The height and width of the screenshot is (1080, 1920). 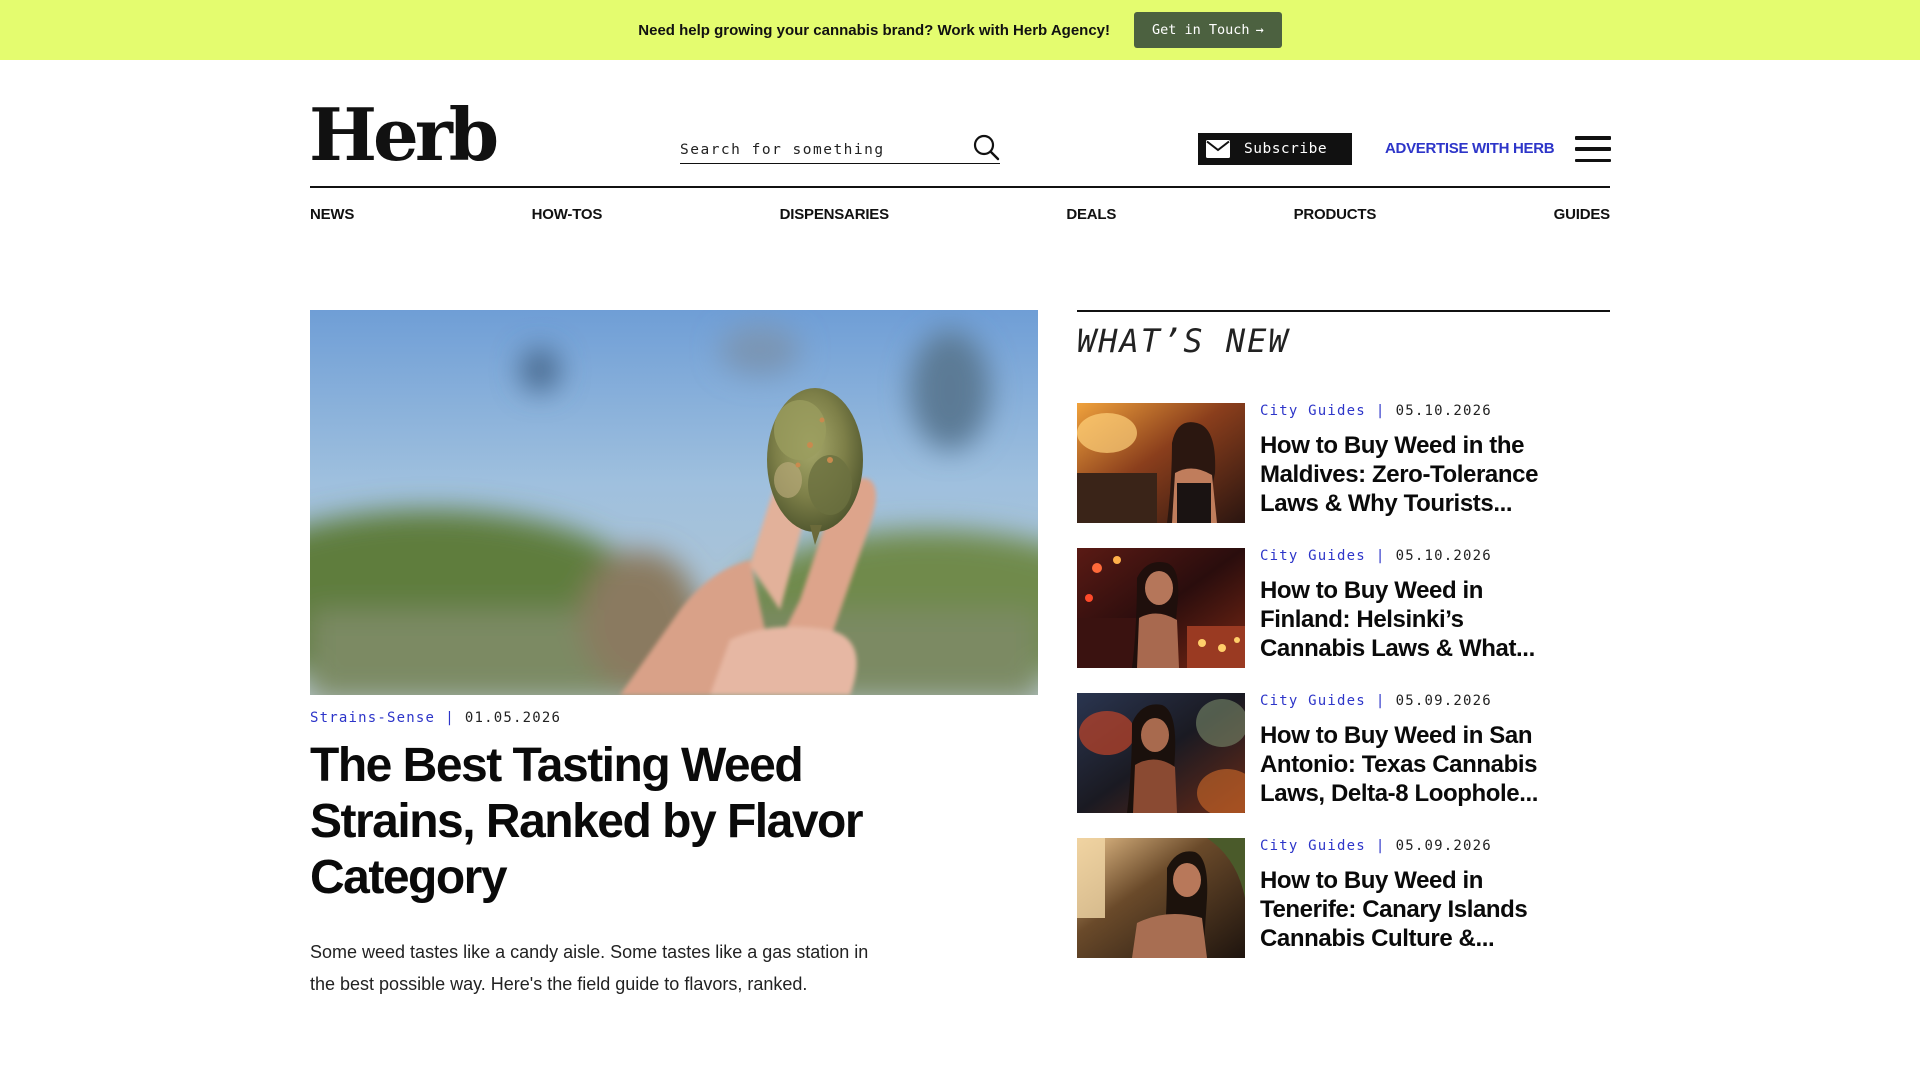 What do you see at coordinates (404, 135) in the screenshot?
I see `site-logo: Herb` at bounding box center [404, 135].